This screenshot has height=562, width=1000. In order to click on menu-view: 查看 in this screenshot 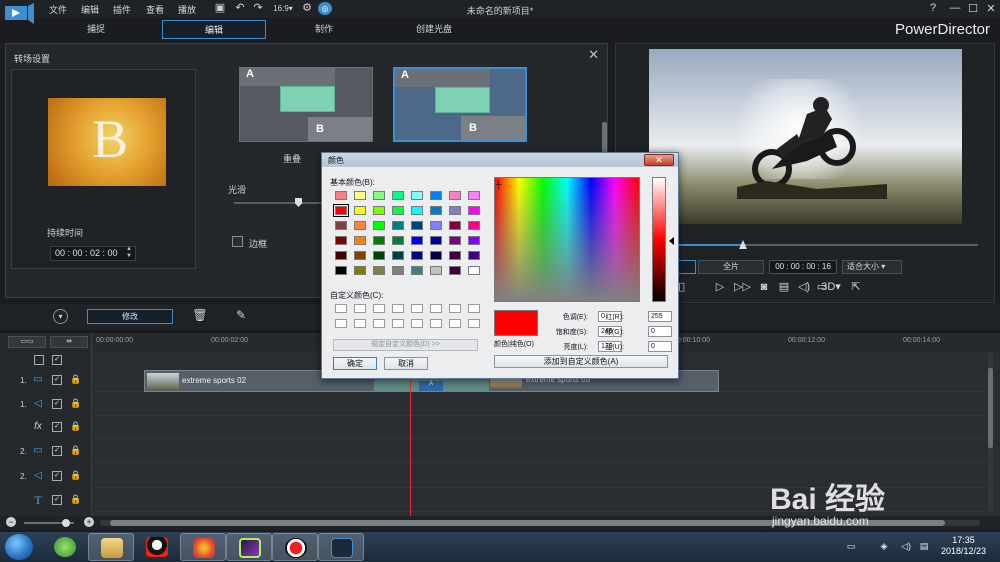, I will do `click(155, 9)`.